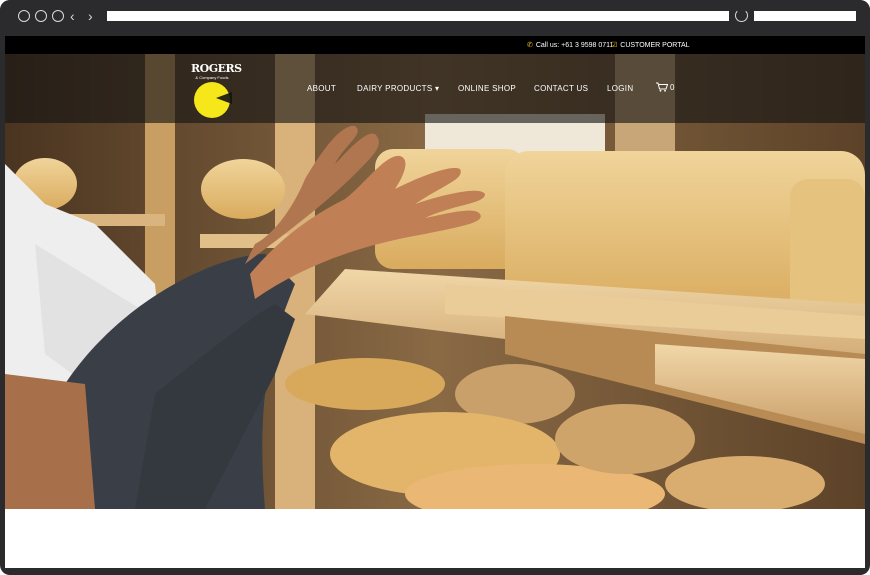 This screenshot has height=575, width=870. Describe the element at coordinates (216, 68) in the screenshot. I see `logo-name: ROGERS` at that location.